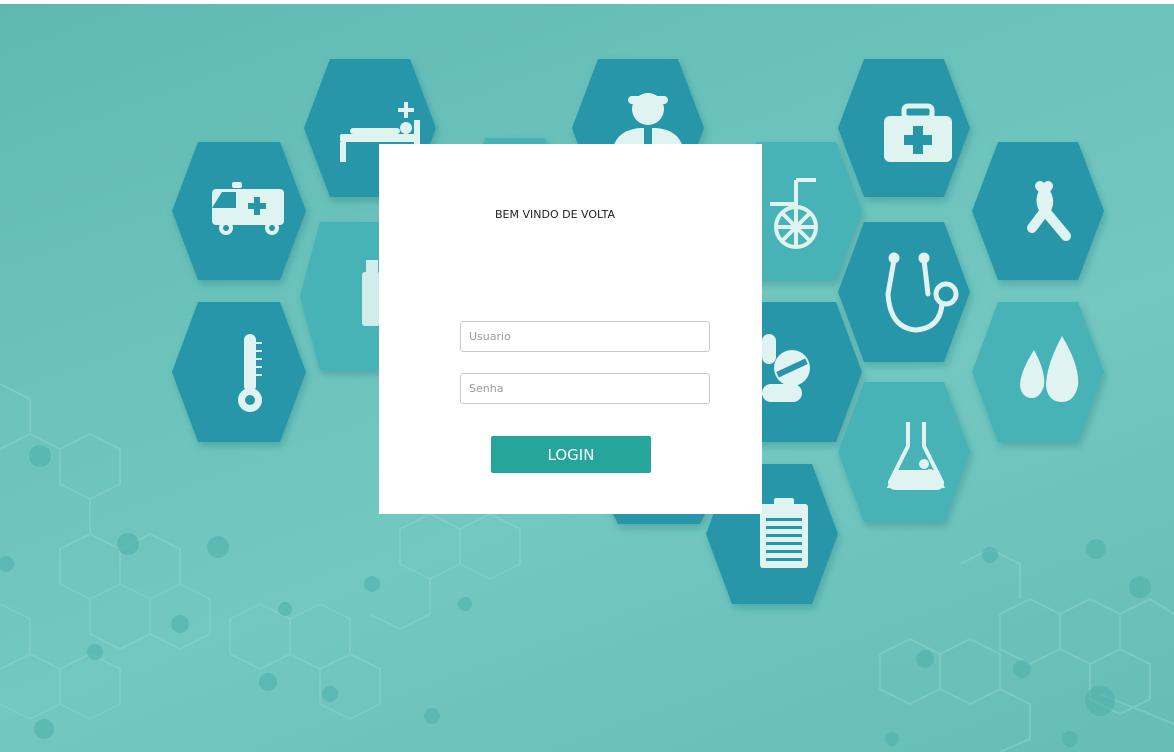 This screenshot has width=1174, height=752. I want to click on password-input, so click(585, 388).